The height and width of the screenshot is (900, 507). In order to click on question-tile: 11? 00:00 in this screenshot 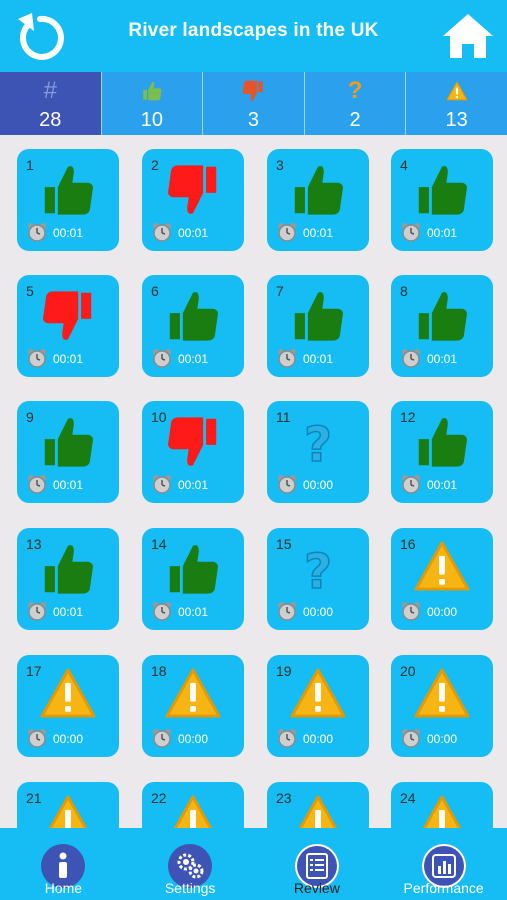, I will do `click(318, 452)`.